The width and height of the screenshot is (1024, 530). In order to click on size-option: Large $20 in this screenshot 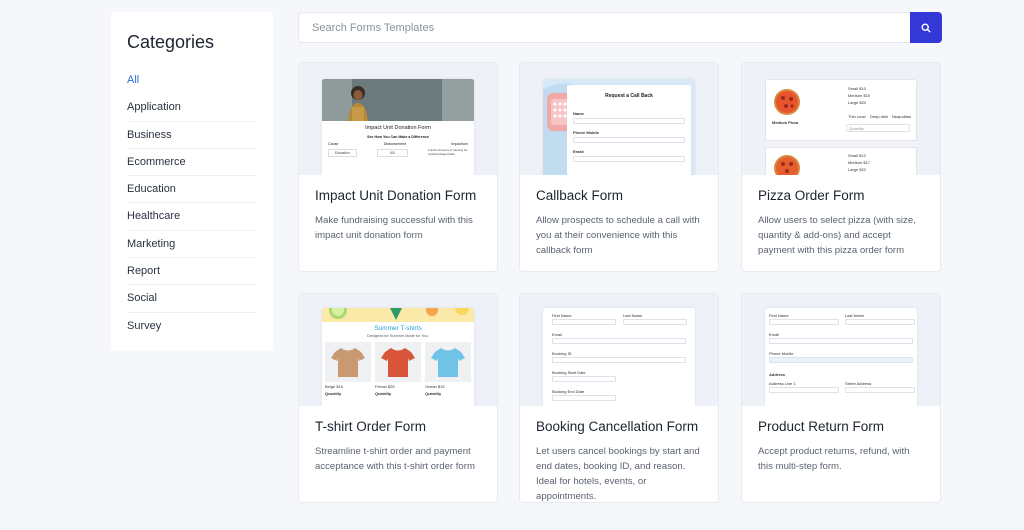, I will do `click(857, 102)`.